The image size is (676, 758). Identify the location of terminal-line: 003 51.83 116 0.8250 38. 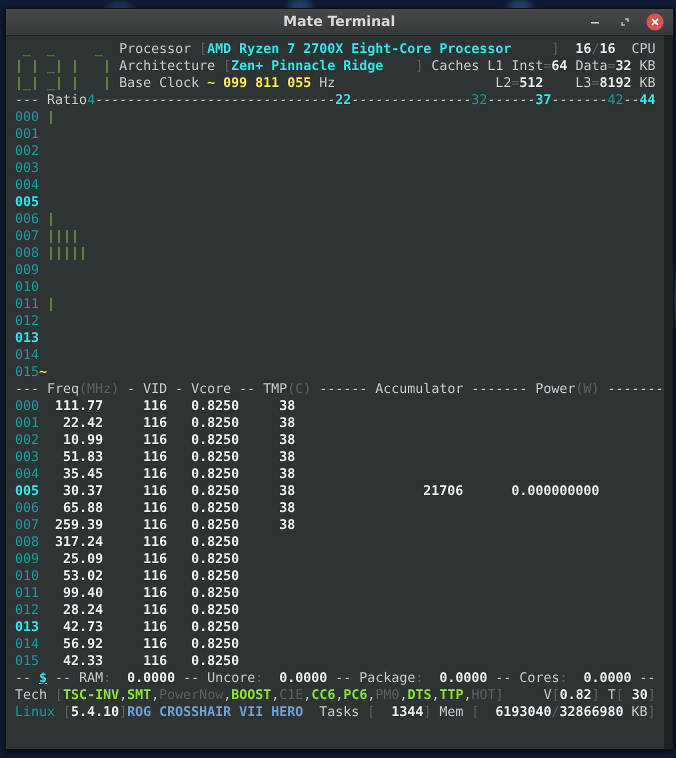
(155, 457).